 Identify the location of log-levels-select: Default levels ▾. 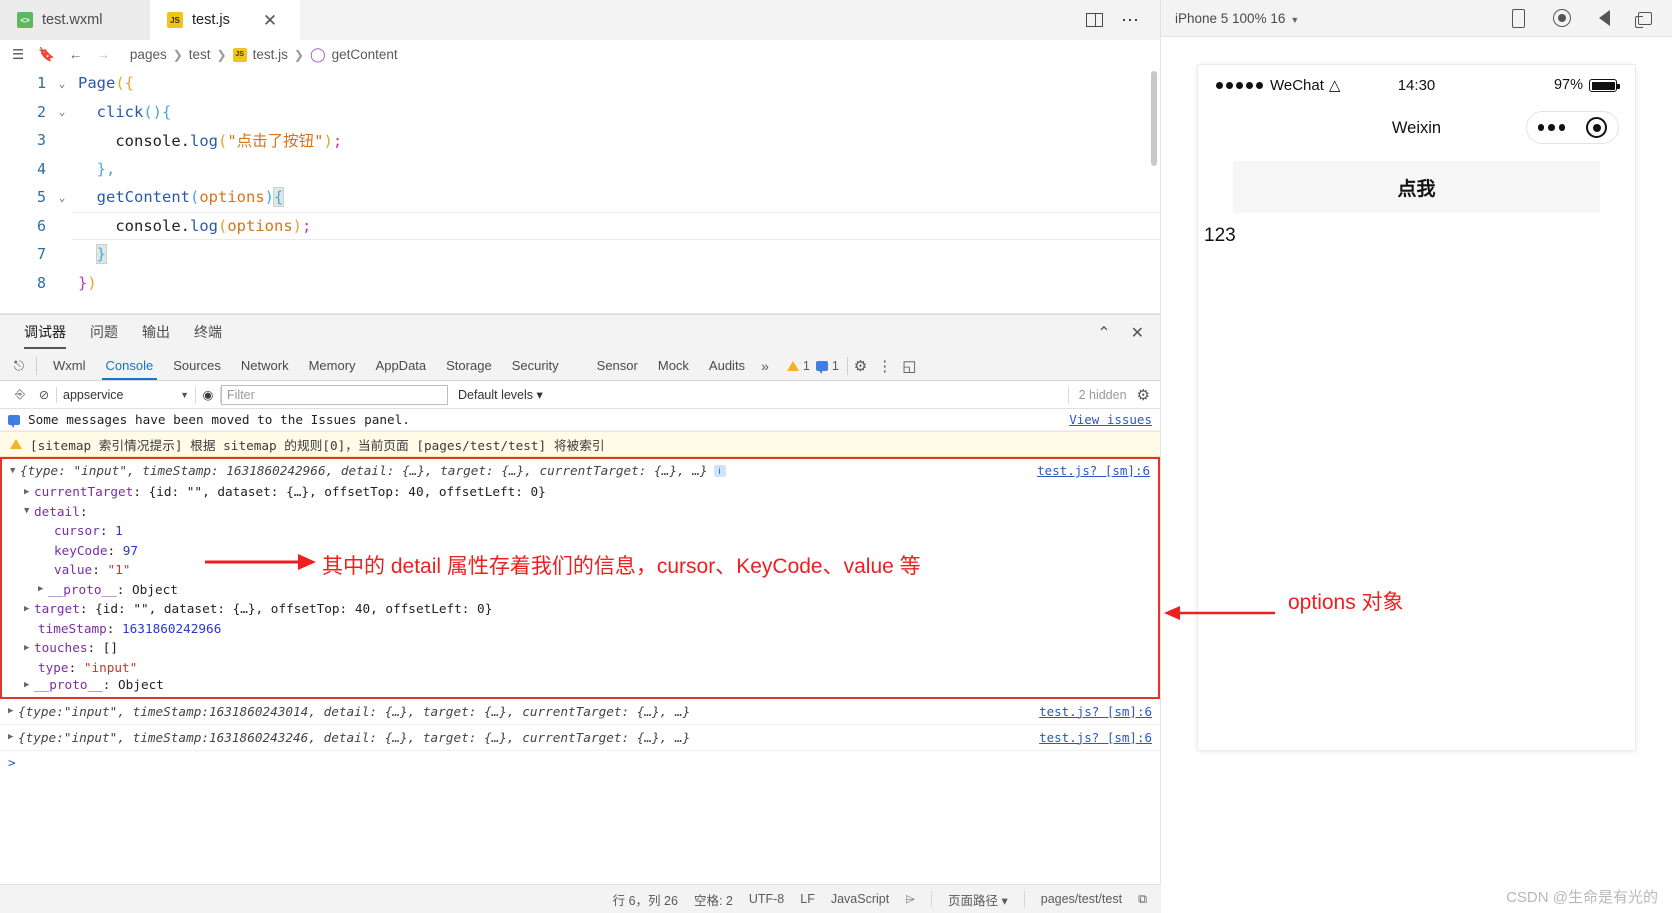
(500, 394).